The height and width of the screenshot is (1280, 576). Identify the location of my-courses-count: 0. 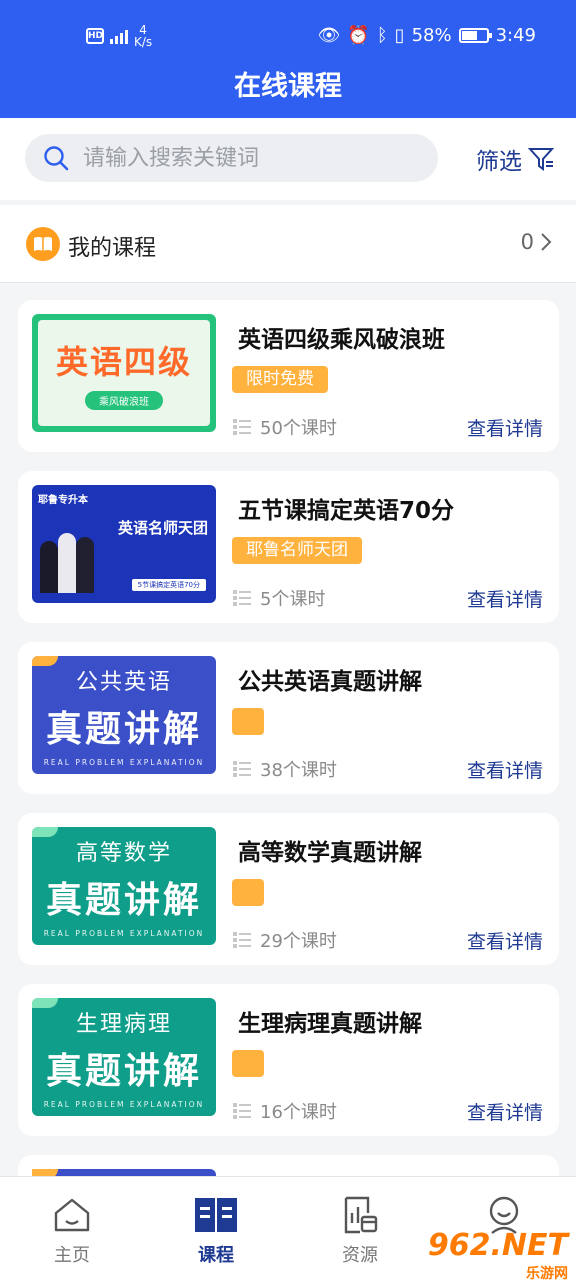
(536, 242).